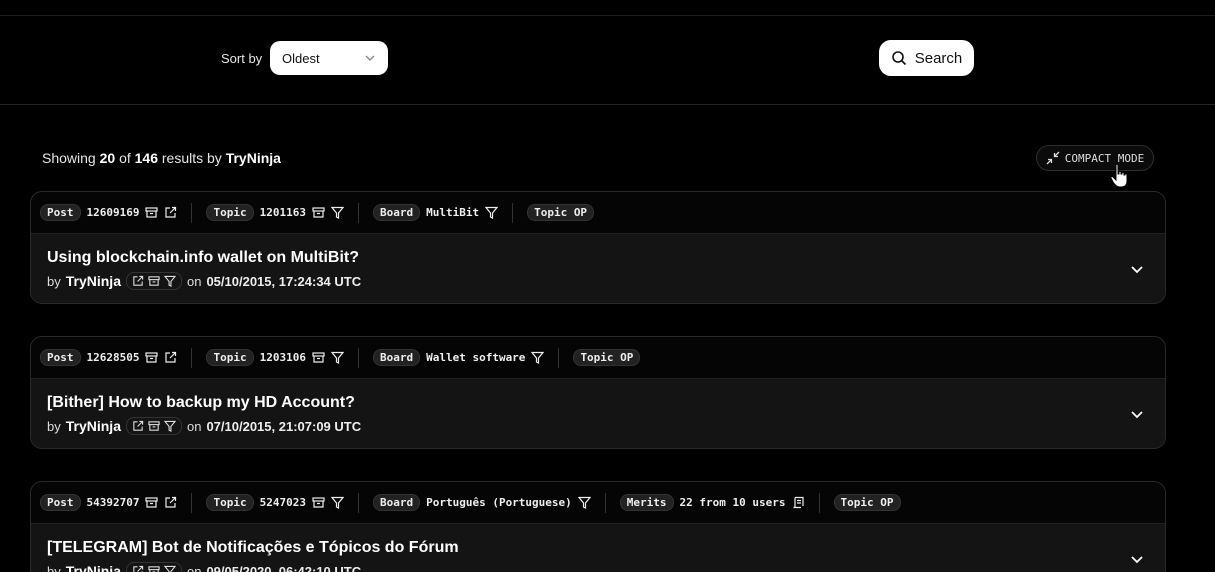 Image resolution: width=1215 pixels, height=572 pixels. What do you see at coordinates (107, 158) in the screenshot?
I see `results-shown-count: 20` at bounding box center [107, 158].